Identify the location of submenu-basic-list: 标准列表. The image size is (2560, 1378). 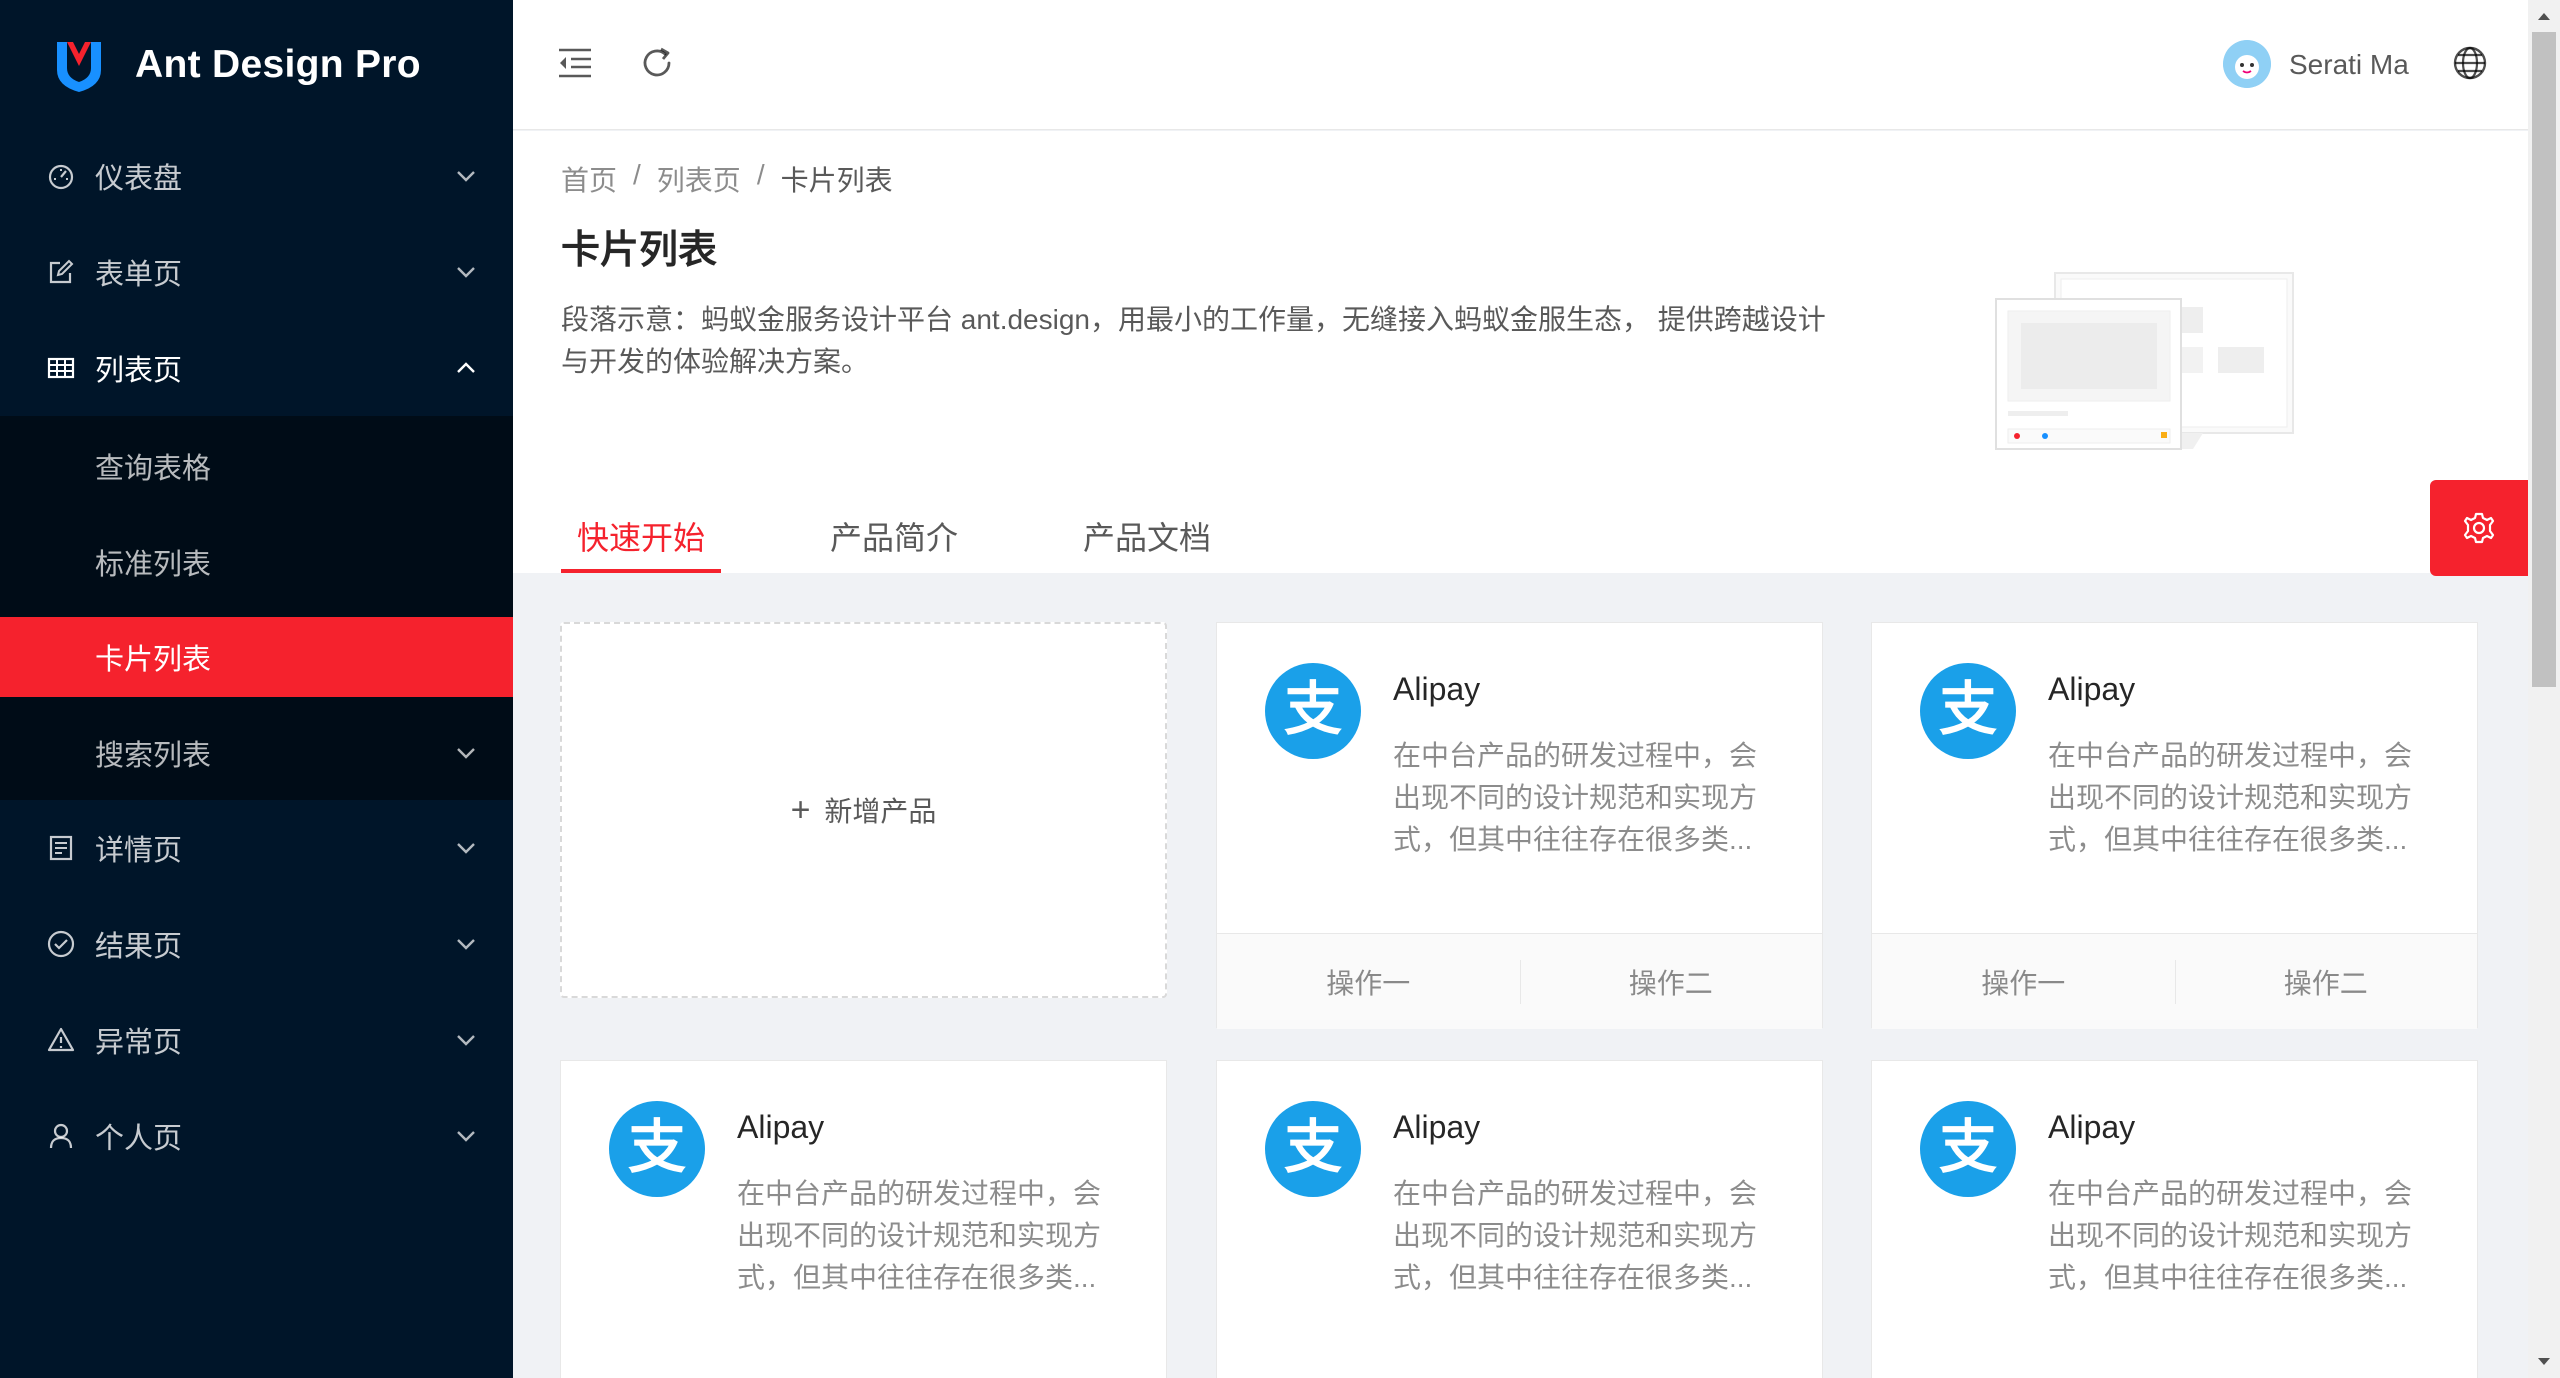
(256, 562).